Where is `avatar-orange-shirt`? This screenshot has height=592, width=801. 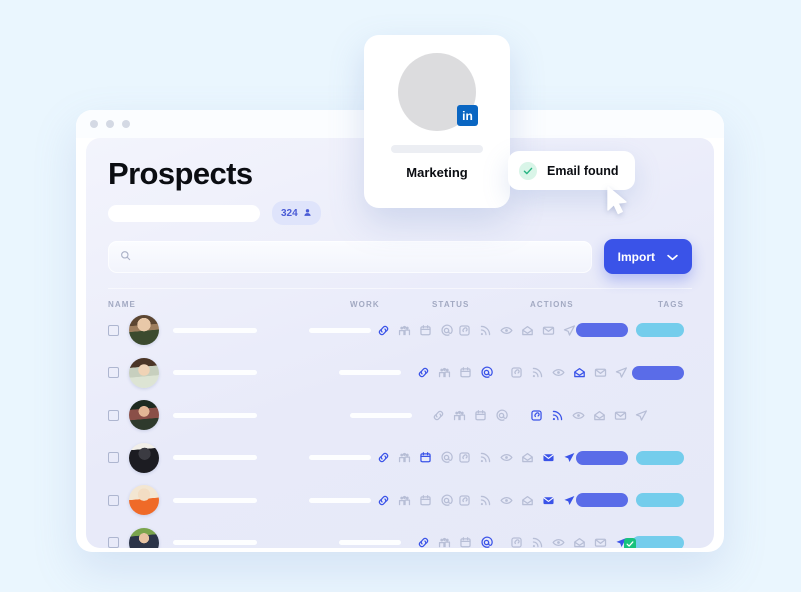 avatar-orange-shirt is located at coordinates (144, 500).